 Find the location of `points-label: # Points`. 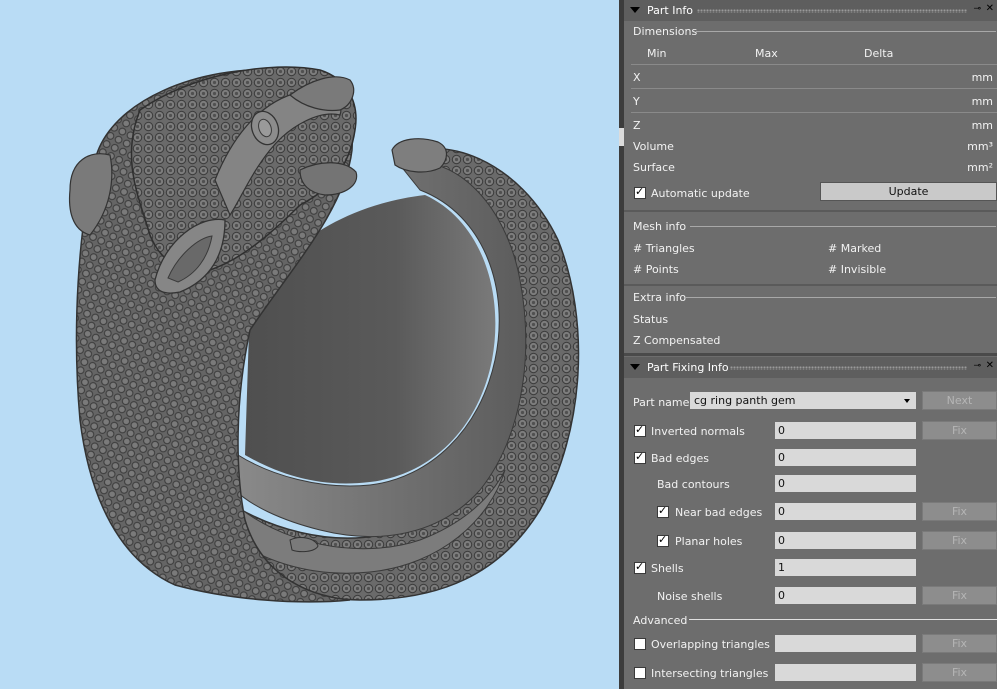

points-label: # Points is located at coordinates (656, 269).